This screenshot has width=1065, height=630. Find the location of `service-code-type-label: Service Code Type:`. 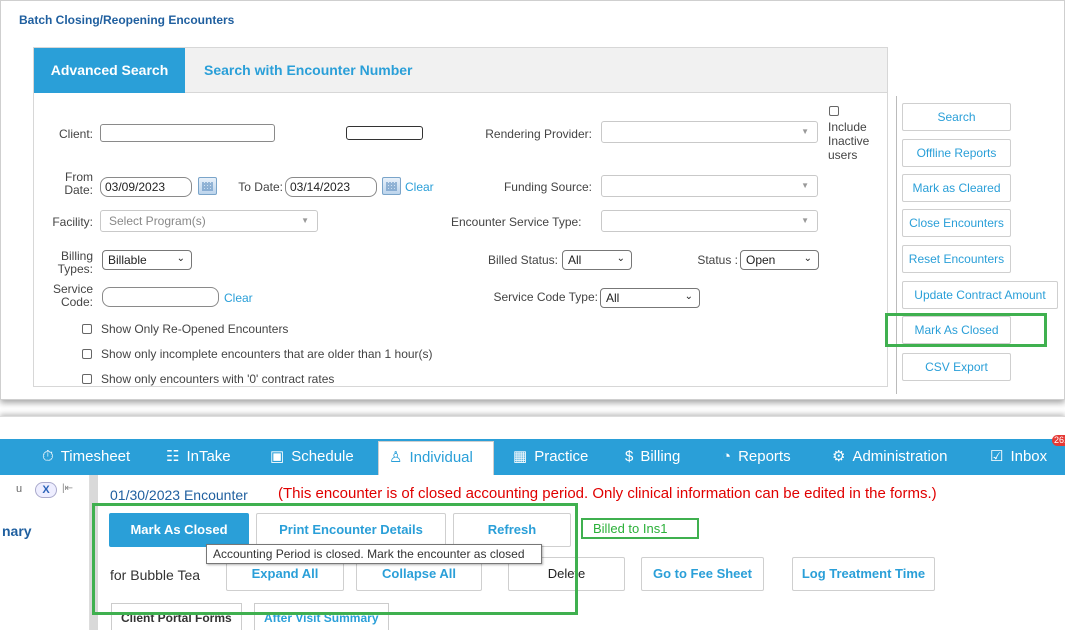

service-code-type-label: Service Code Type: is located at coordinates (545, 297).